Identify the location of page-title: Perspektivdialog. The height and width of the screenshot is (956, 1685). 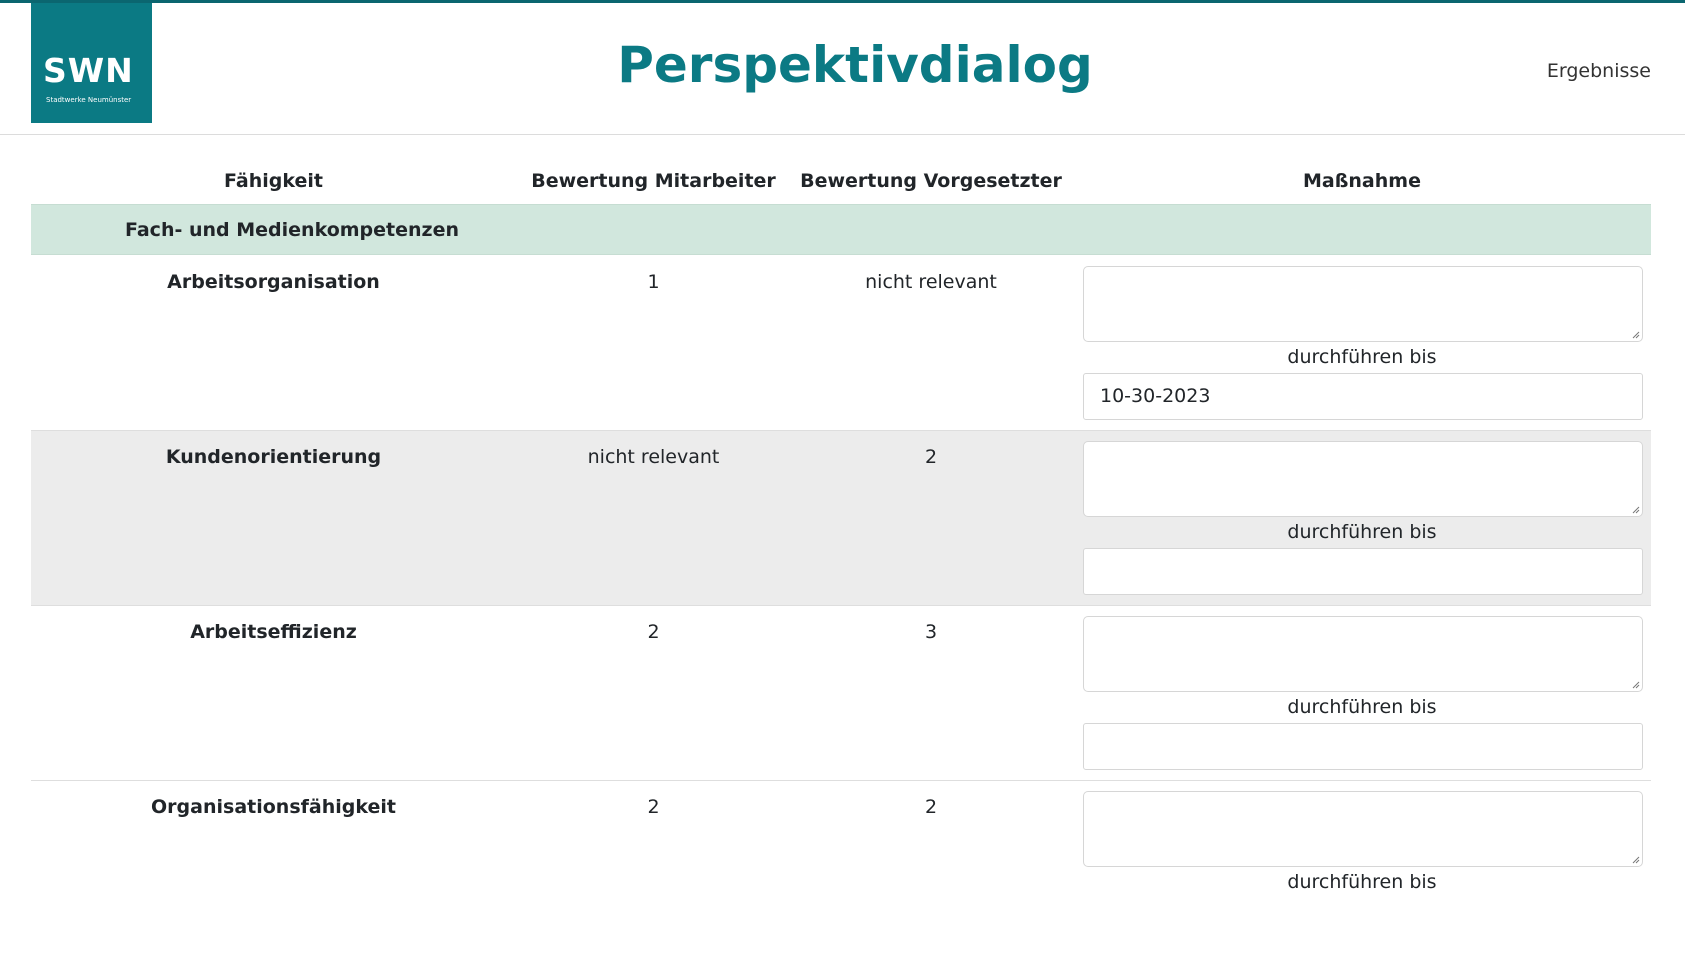
(855, 65).